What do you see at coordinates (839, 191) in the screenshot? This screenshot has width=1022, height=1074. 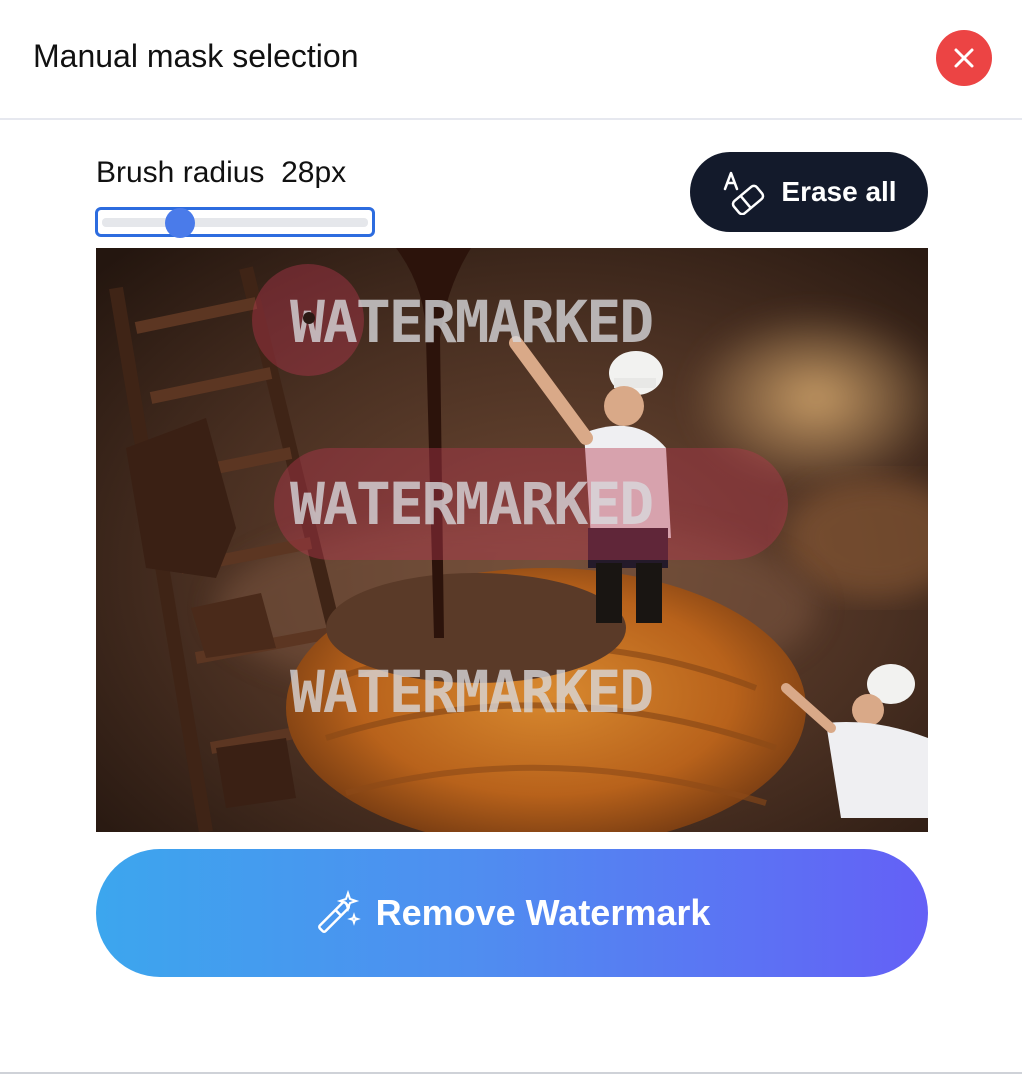 I see `erase-all-label: Erase all` at bounding box center [839, 191].